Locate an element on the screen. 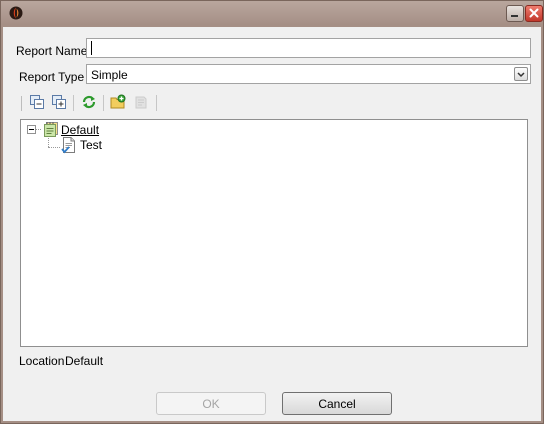 This screenshot has height=424, width=544. new-folder-button is located at coordinates (118, 103).